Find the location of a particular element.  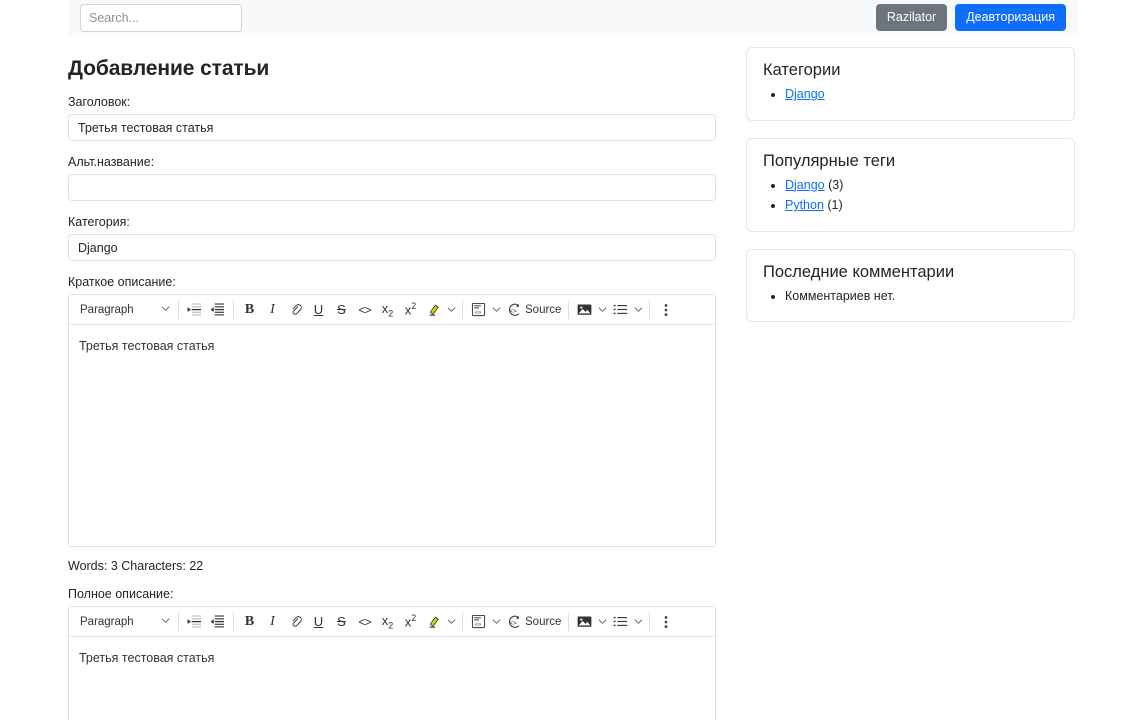

short-description-text: Третья тестовая статья is located at coordinates (147, 346).